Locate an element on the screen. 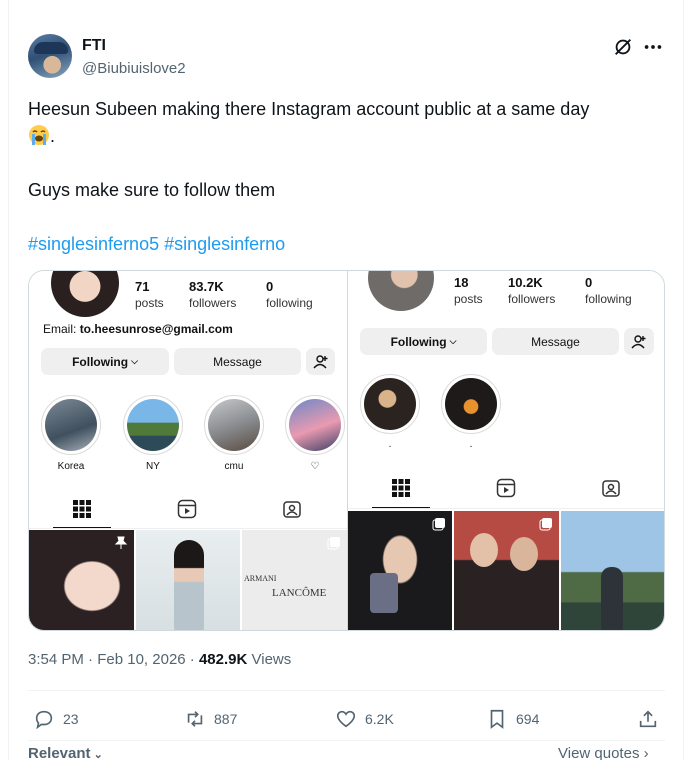 Image resolution: width=692 pixels, height=760 pixels. post-thumbnail: ARMANI LANCÔME is located at coordinates (294, 580).